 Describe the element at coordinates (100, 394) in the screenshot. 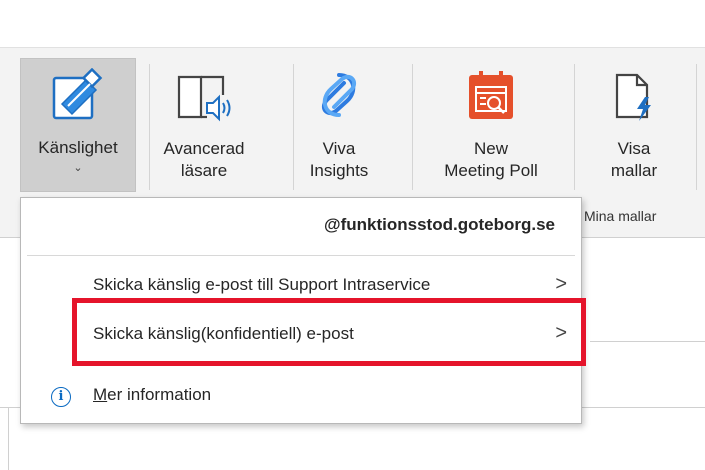

I see `accelerator-letter: M` at that location.